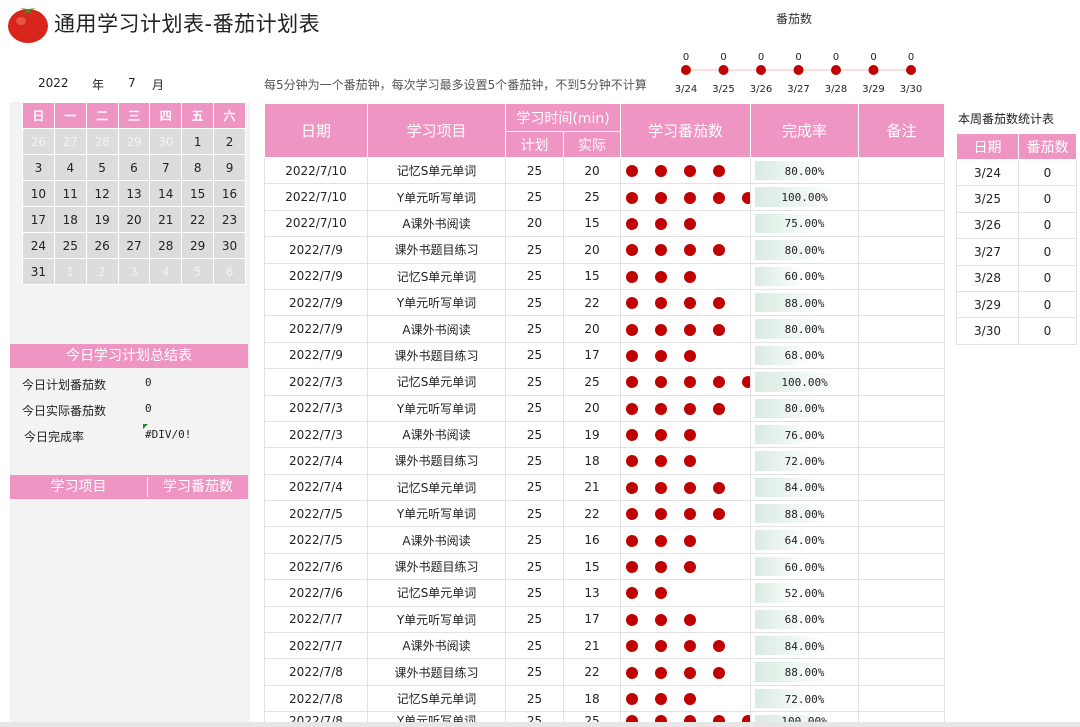 Image resolution: width=1080 pixels, height=727 pixels. Describe the element at coordinates (132, 83) in the screenshot. I see `calendar-month: 7` at that location.